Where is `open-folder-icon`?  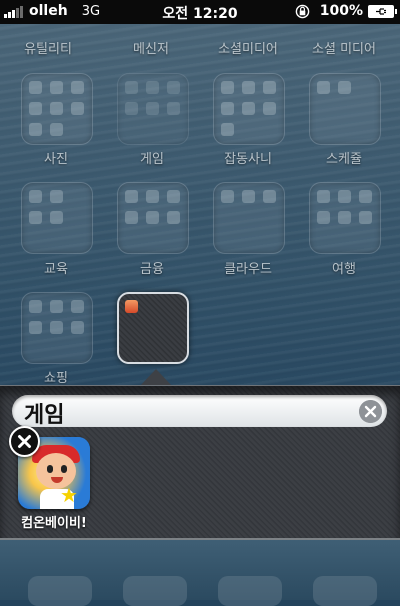
open-folder-icon is located at coordinates (153, 328).